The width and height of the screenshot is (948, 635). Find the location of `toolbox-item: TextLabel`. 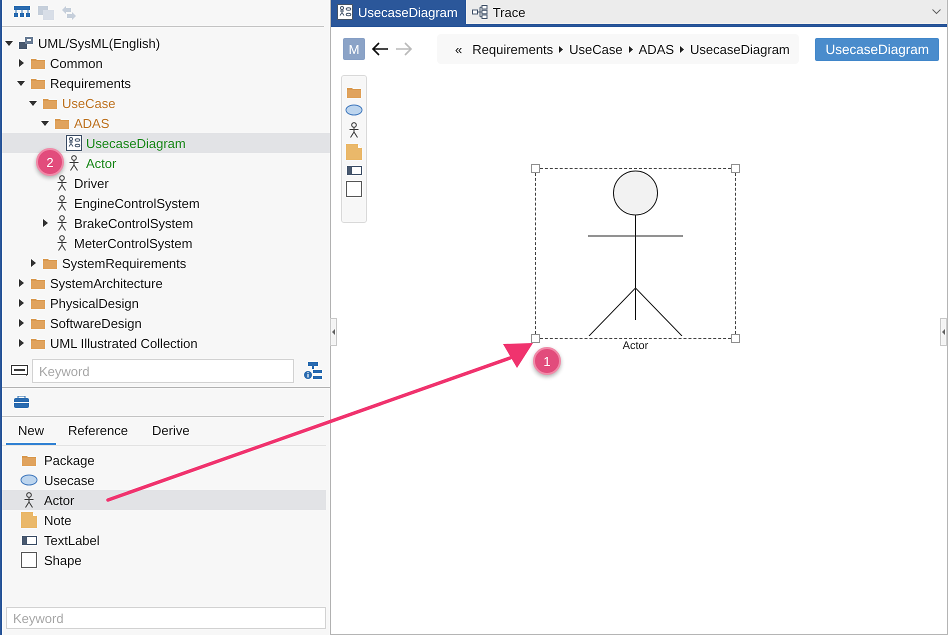

toolbox-item: TextLabel is located at coordinates (164, 540).